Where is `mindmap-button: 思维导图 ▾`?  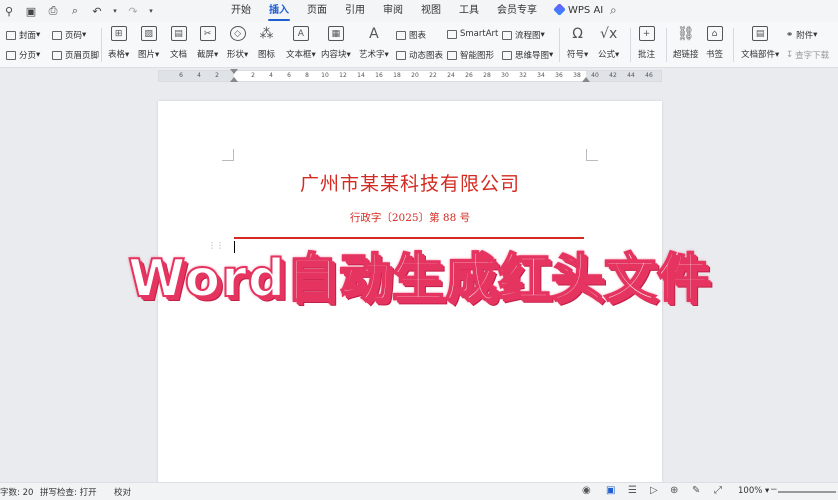 mindmap-button: 思维导图 ▾ is located at coordinates (527, 55).